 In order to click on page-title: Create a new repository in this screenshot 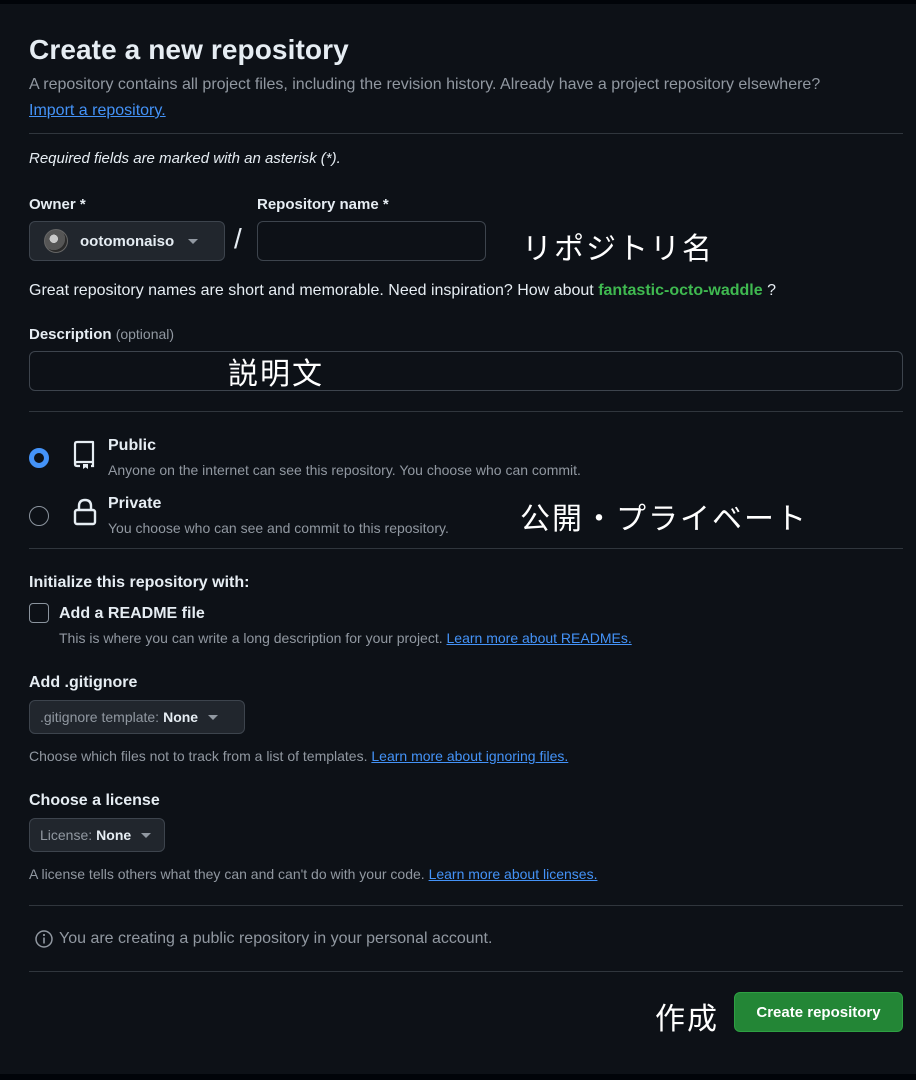, I will do `click(189, 49)`.